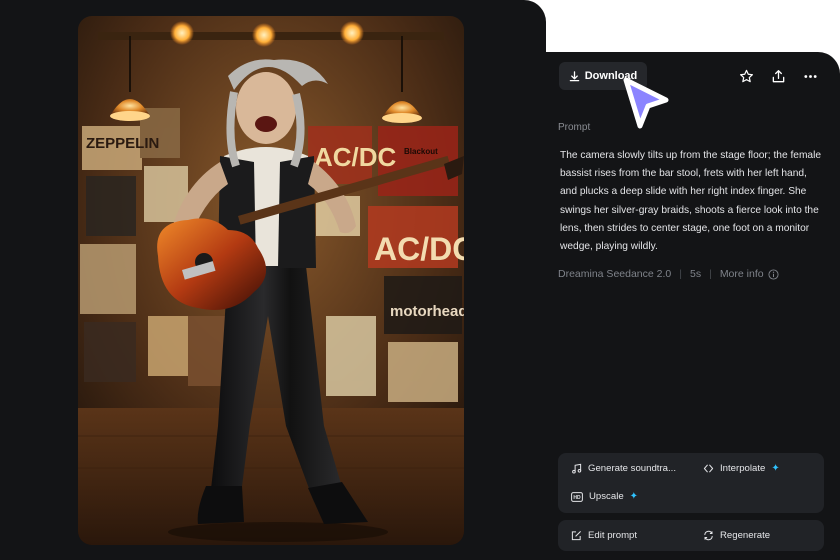  I want to click on prompt-heading: Prompt, so click(574, 127).